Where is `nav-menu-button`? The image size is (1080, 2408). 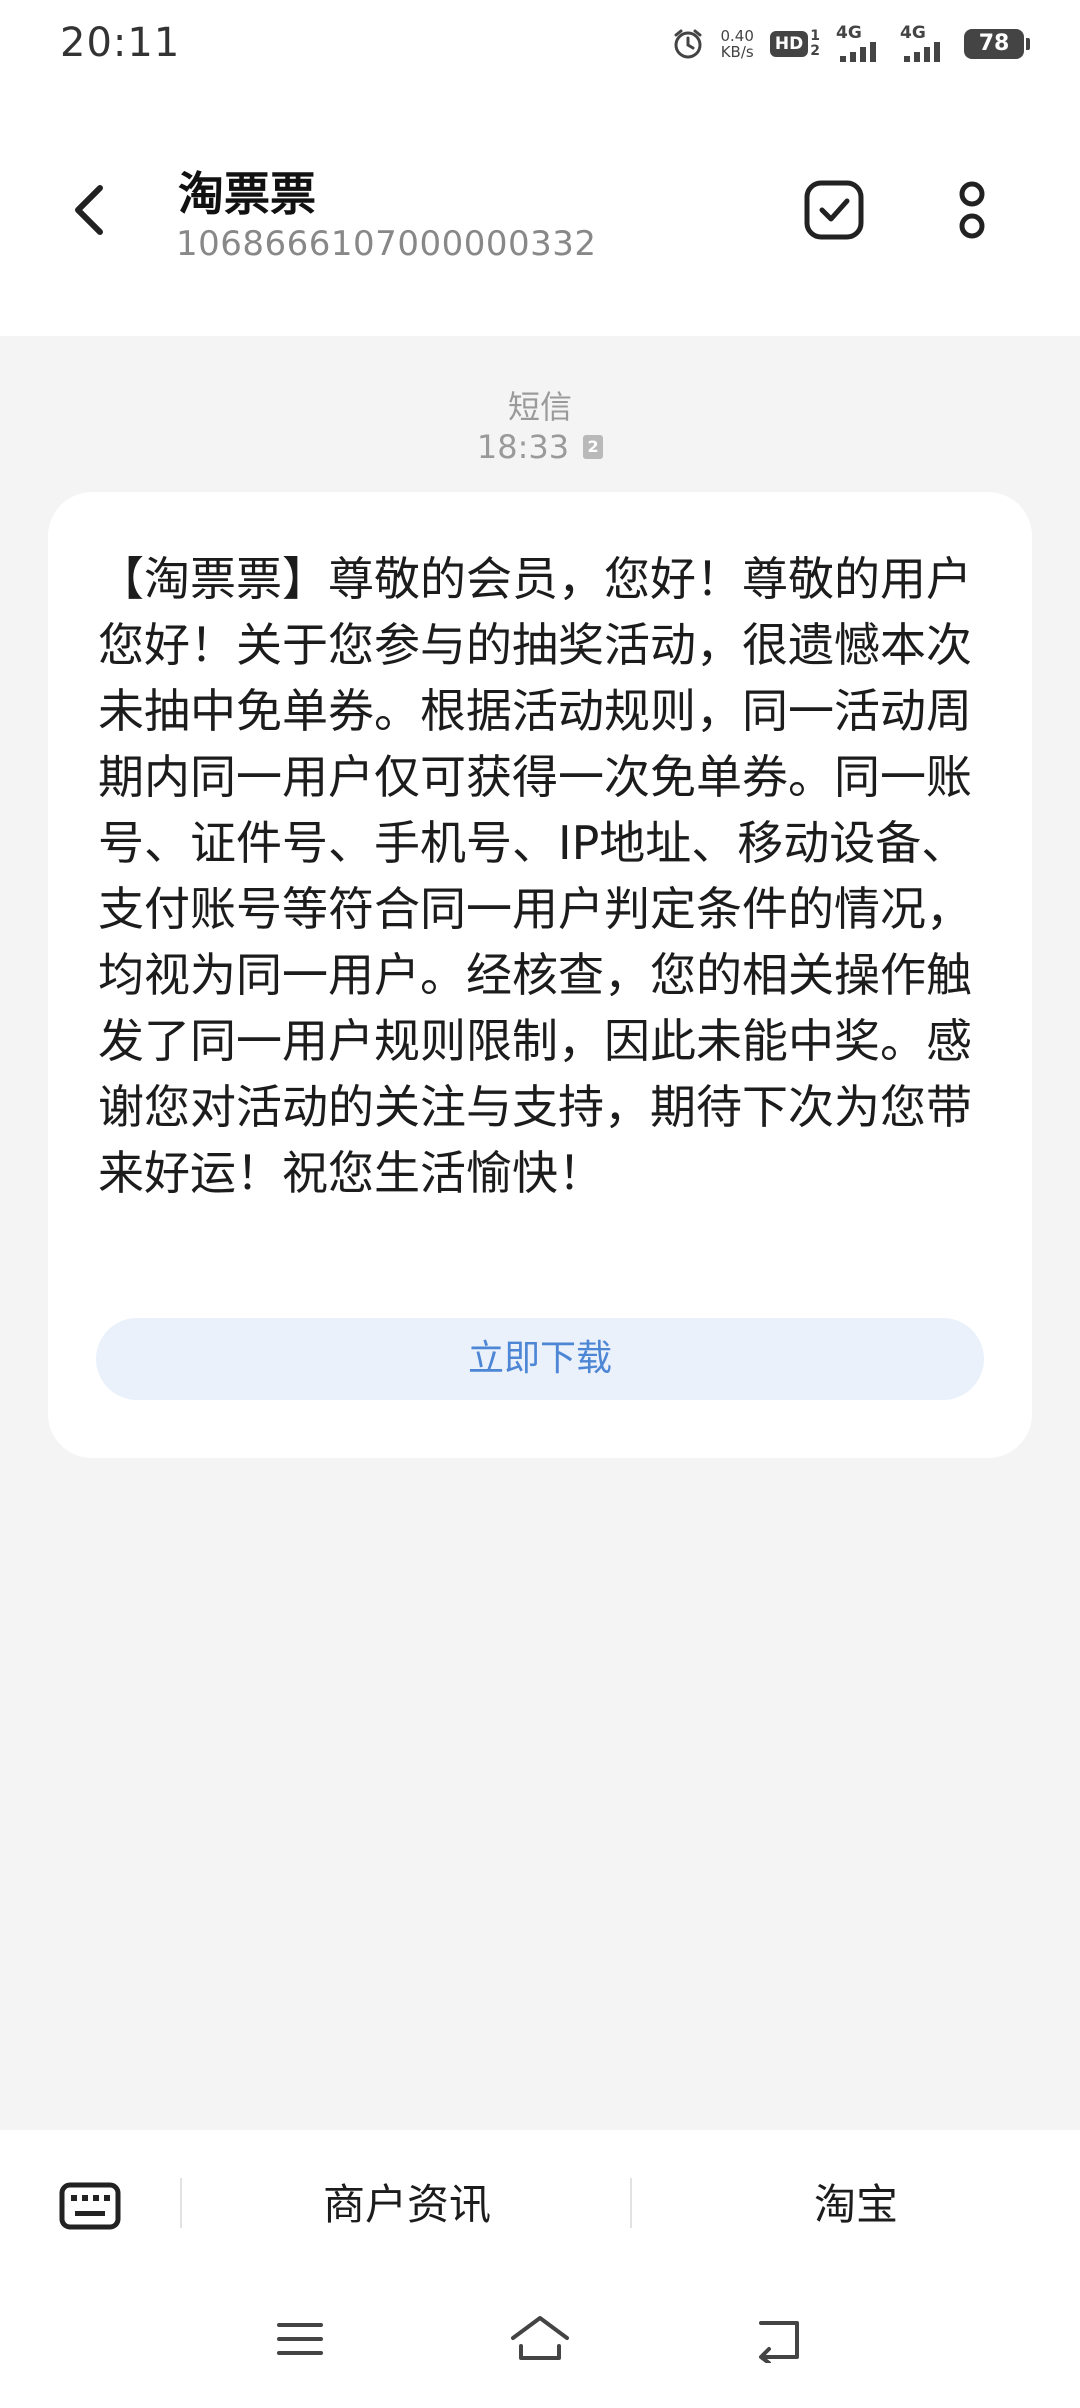
nav-menu-button is located at coordinates (300, 2339).